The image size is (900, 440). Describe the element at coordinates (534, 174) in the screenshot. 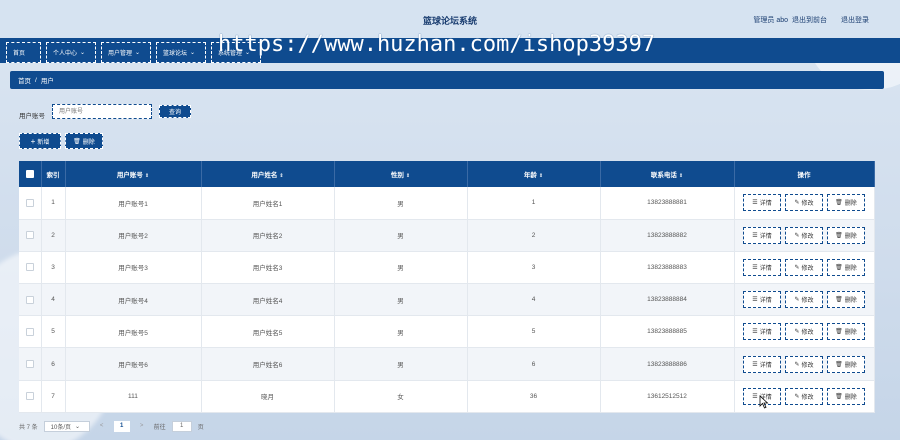

I see `column-header-age: 年龄 ⇕` at that location.